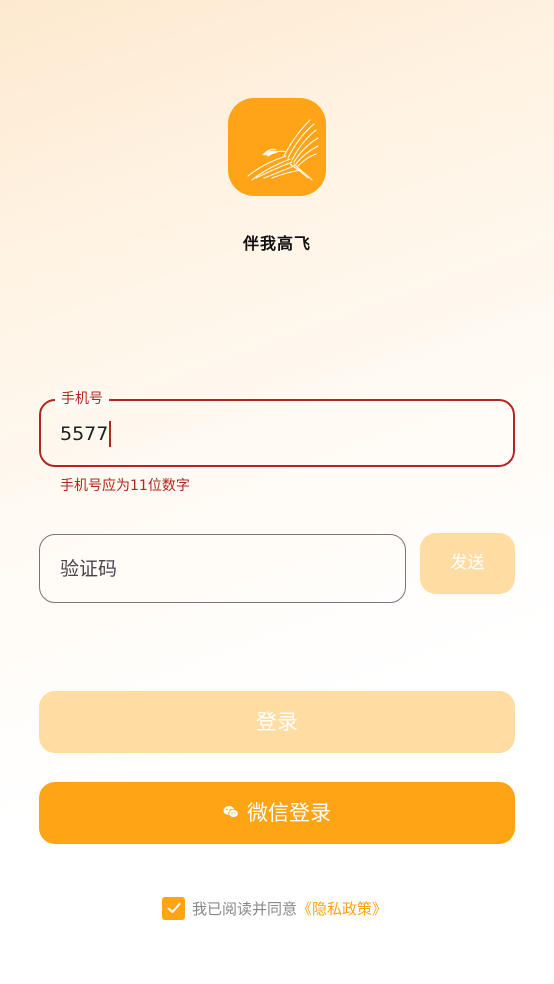 The image size is (554, 984). I want to click on wechat-login-button: 微信登录, so click(277, 813).